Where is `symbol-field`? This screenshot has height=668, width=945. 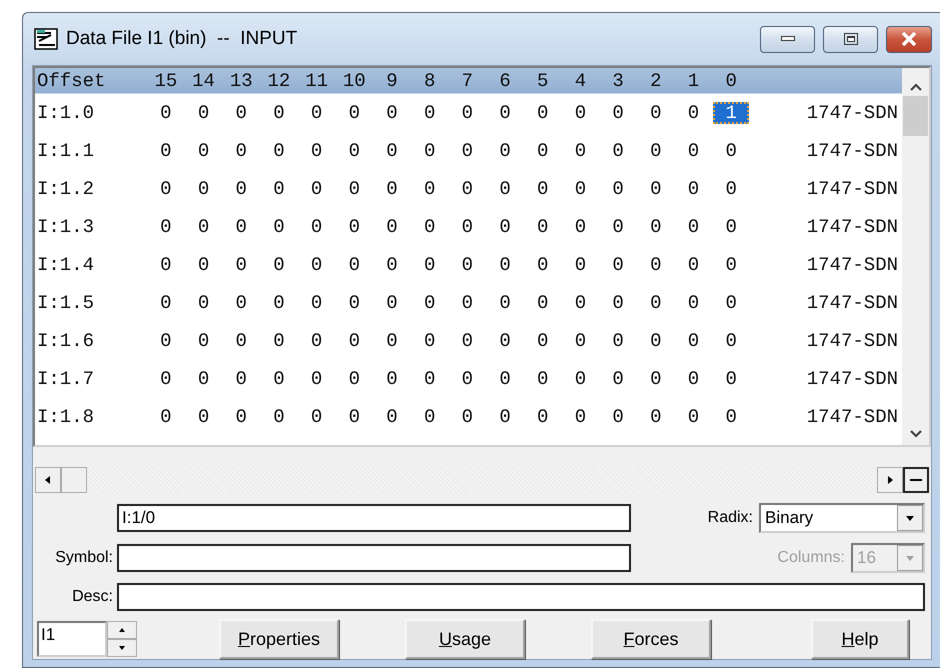 symbol-field is located at coordinates (374, 558).